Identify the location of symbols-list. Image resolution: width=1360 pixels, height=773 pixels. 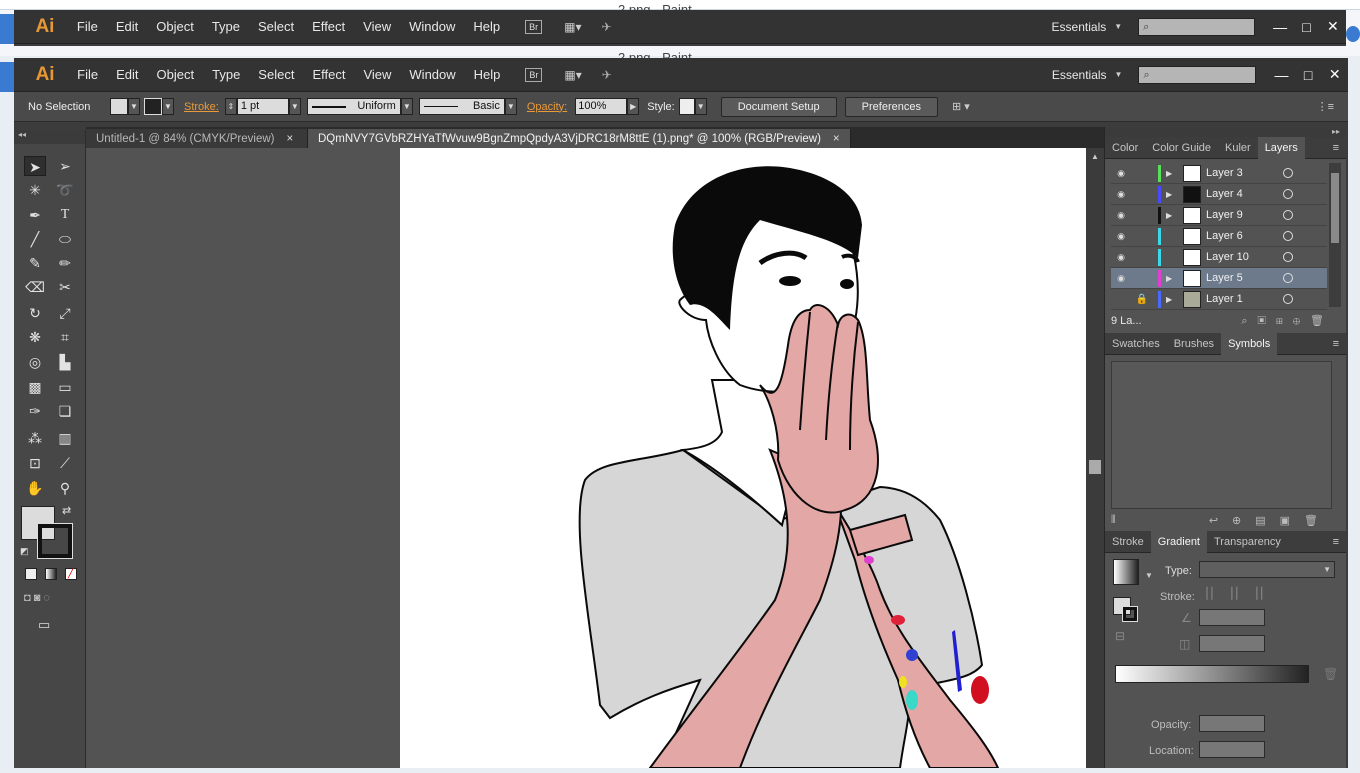
(1221, 435).